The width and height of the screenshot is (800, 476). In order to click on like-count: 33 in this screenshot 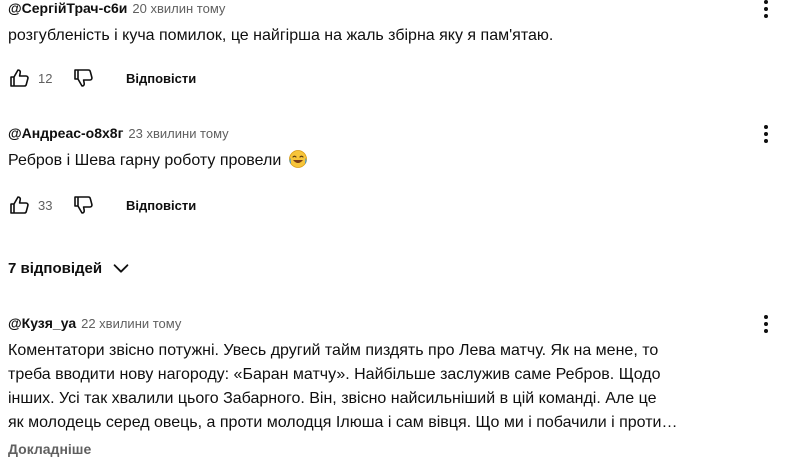, I will do `click(45, 205)`.